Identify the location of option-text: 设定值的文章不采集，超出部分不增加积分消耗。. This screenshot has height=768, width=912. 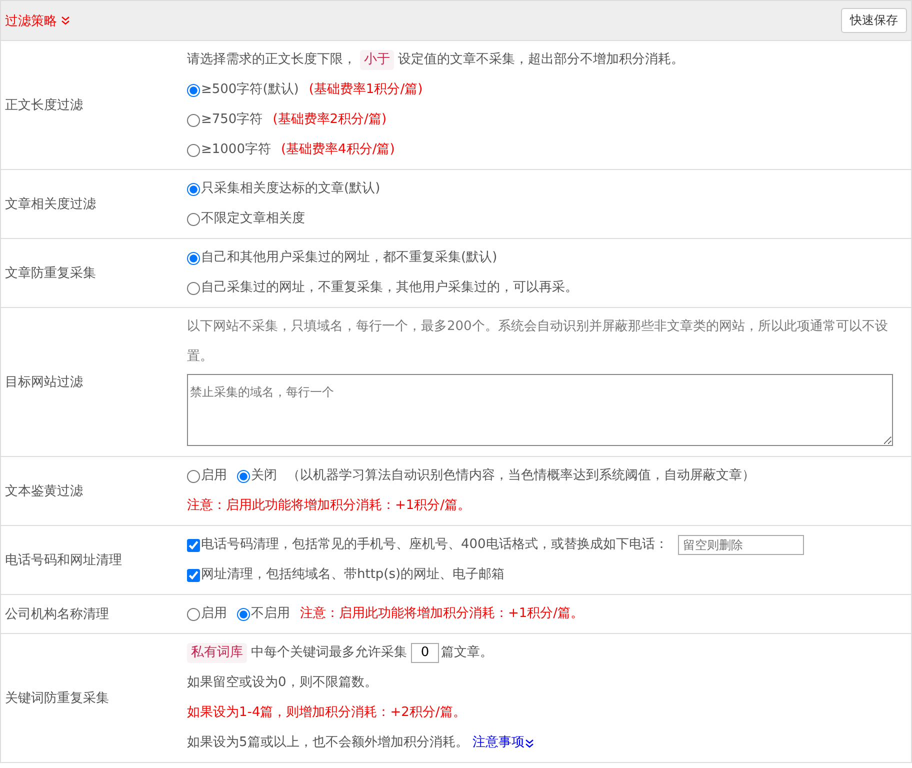
(541, 60).